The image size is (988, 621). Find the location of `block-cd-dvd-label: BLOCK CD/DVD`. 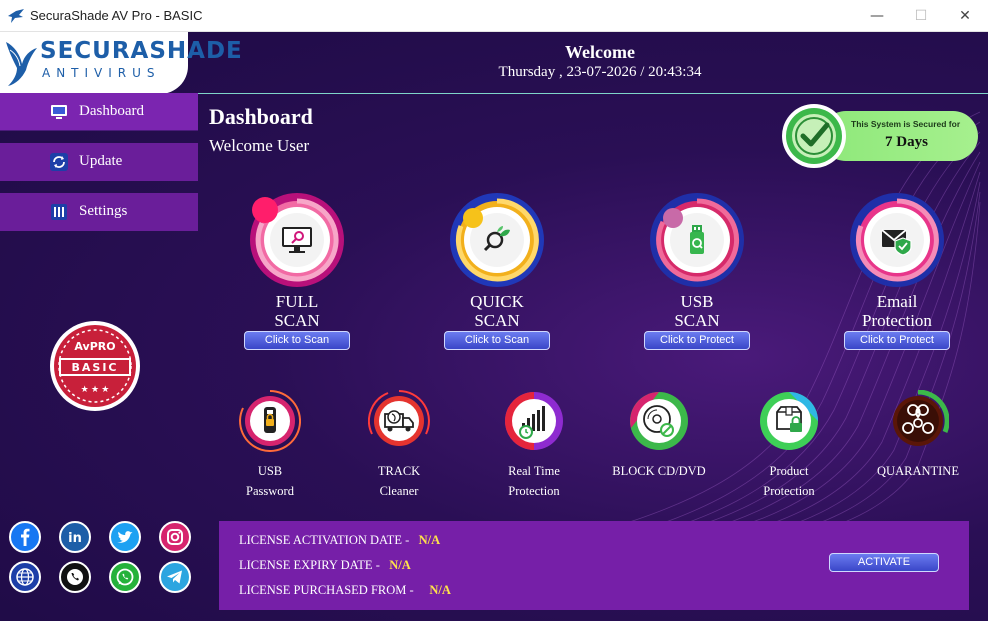

block-cd-dvd-label: BLOCK CD/DVD is located at coordinates (659, 471).